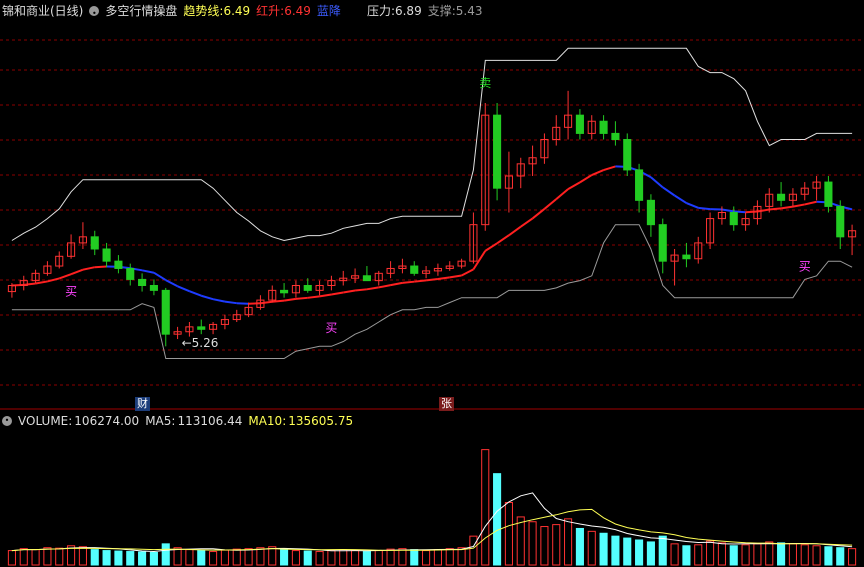  Describe the element at coordinates (210, 421) in the screenshot. I see `ma5-value: 113106.44` at that location.